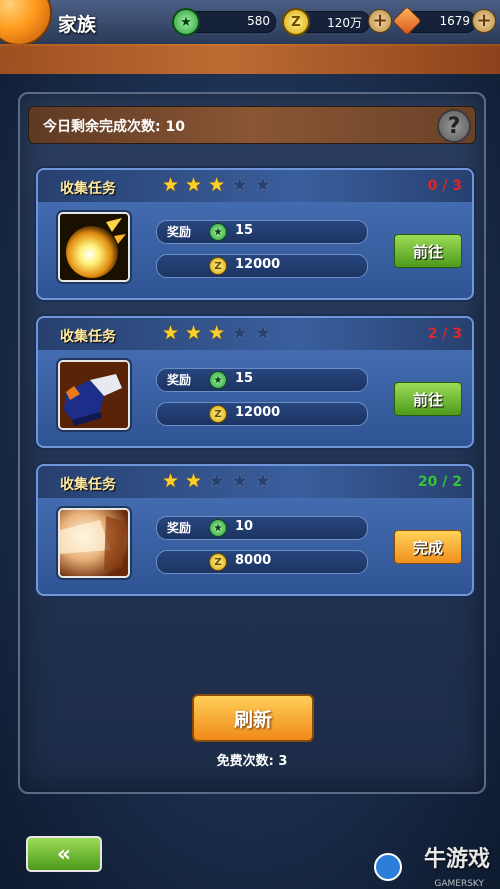 The image size is (500, 889). What do you see at coordinates (439, 482) in the screenshot?
I see `task-progress: 20 / 2` at bounding box center [439, 482].